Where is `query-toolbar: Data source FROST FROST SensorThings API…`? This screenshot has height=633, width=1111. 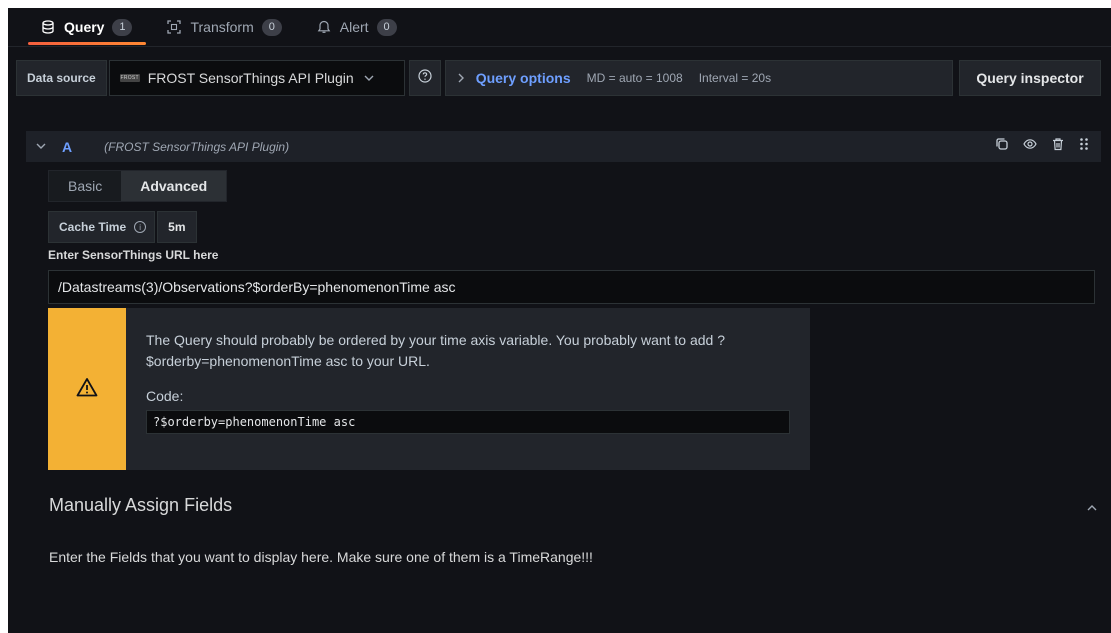 query-toolbar: Data source FROST FROST SensorThings API… is located at coordinates (558, 78).